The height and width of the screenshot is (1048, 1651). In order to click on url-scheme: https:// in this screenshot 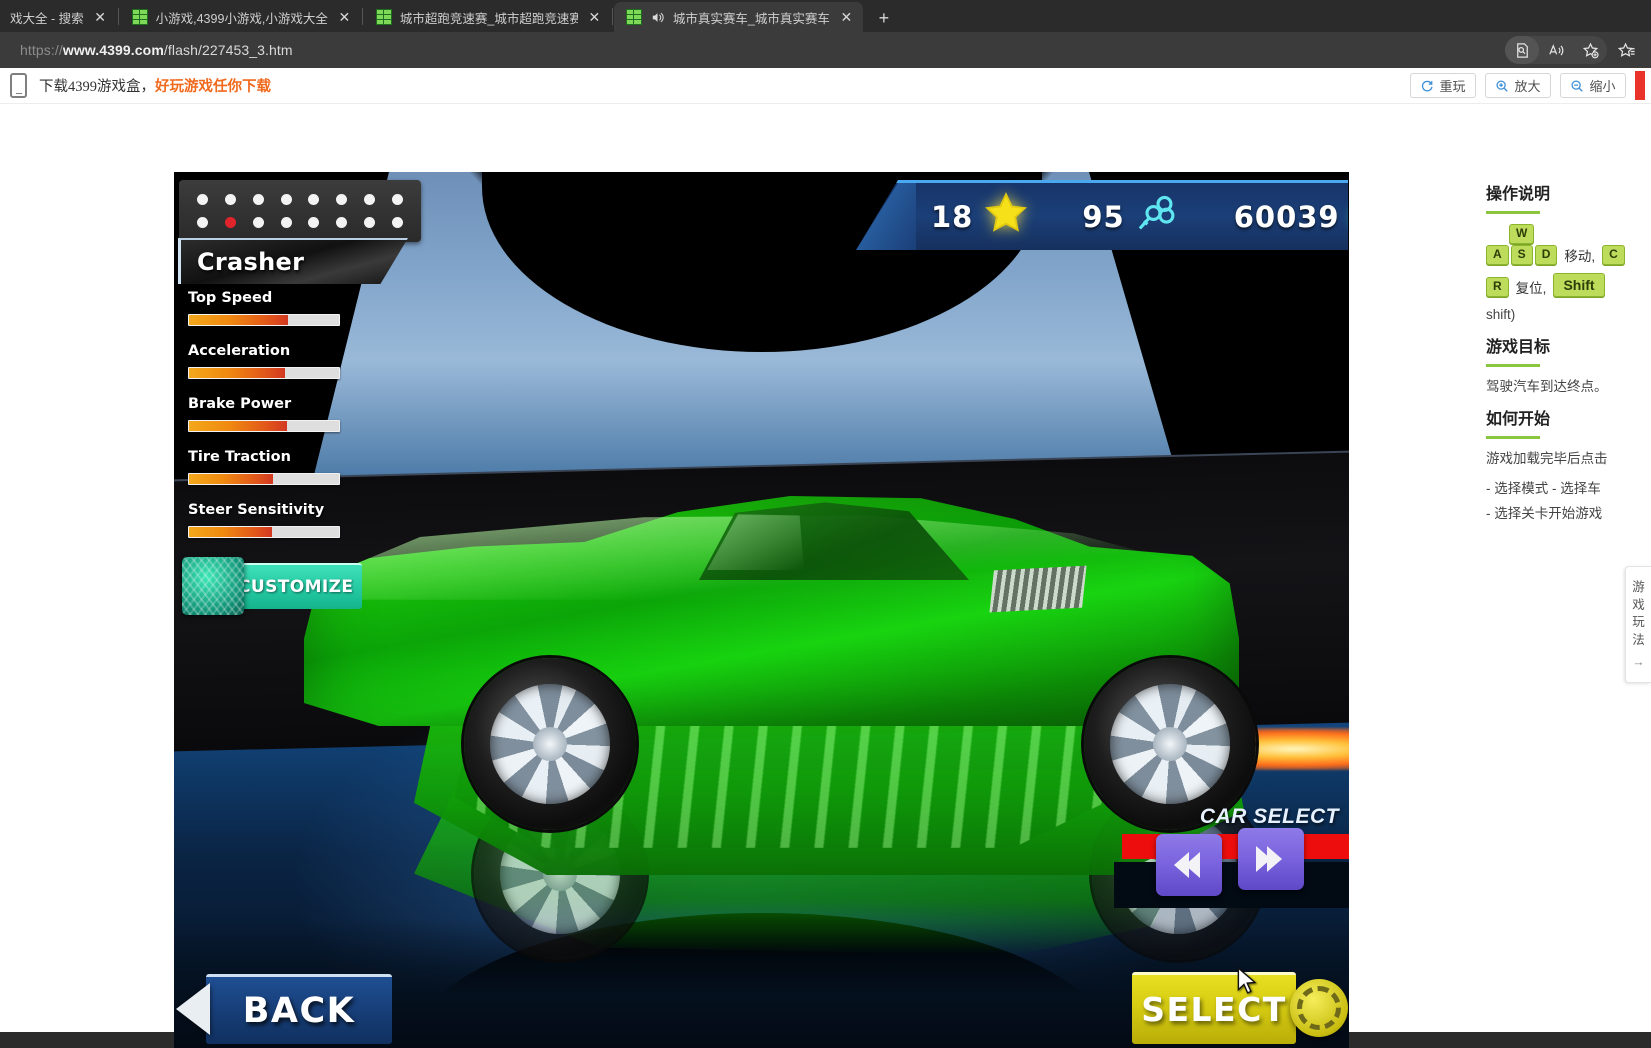, I will do `click(41, 50)`.